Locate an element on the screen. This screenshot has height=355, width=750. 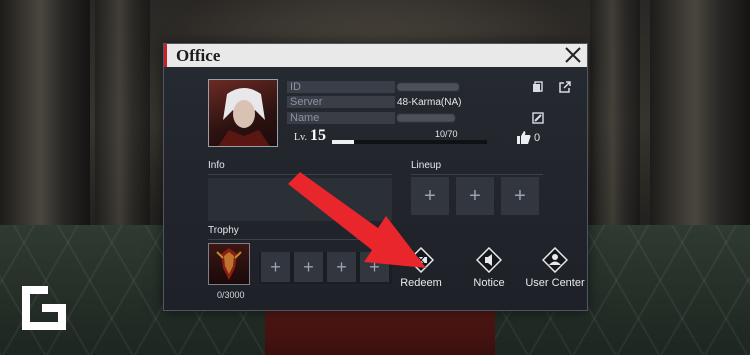
server-value: 48-Karma(NA) is located at coordinates (429, 102).